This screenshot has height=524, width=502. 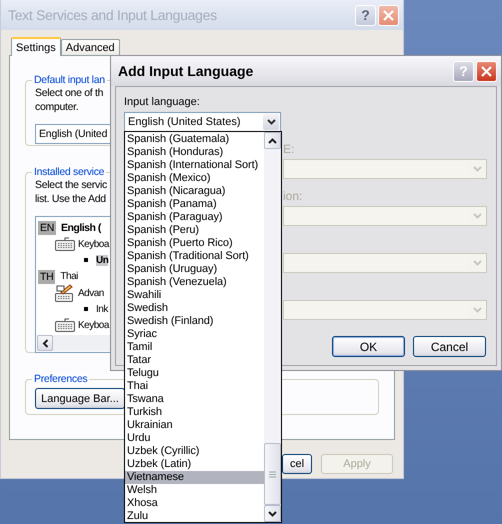 What do you see at coordinates (194, 399) in the screenshot?
I see `list-item: Tswana` at bounding box center [194, 399].